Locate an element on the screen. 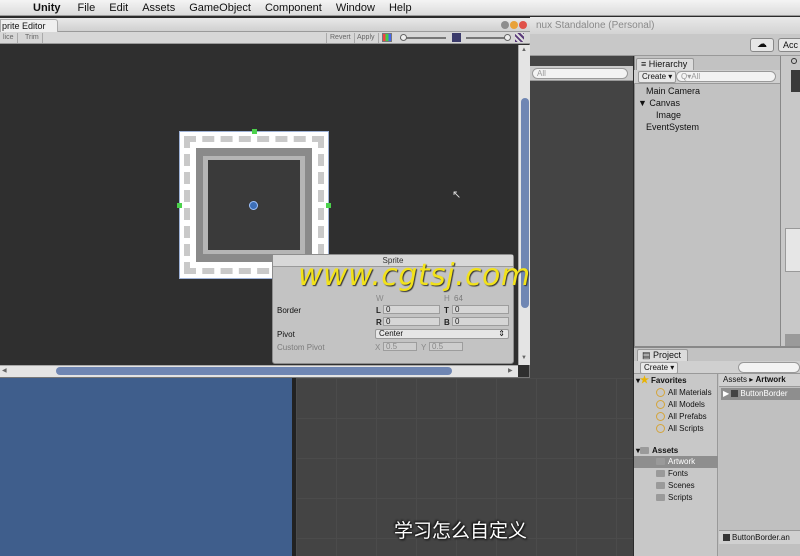  border-b-label: B is located at coordinates (447, 322).